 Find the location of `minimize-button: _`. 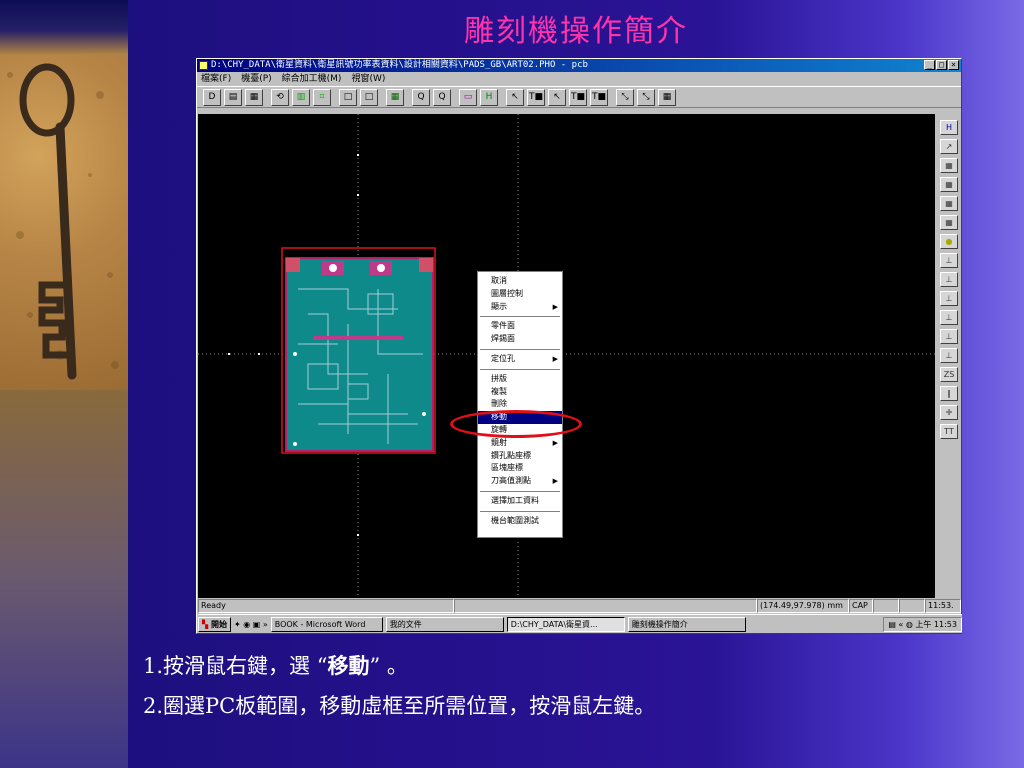

minimize-button: _ is located at coordinates (929, 65).